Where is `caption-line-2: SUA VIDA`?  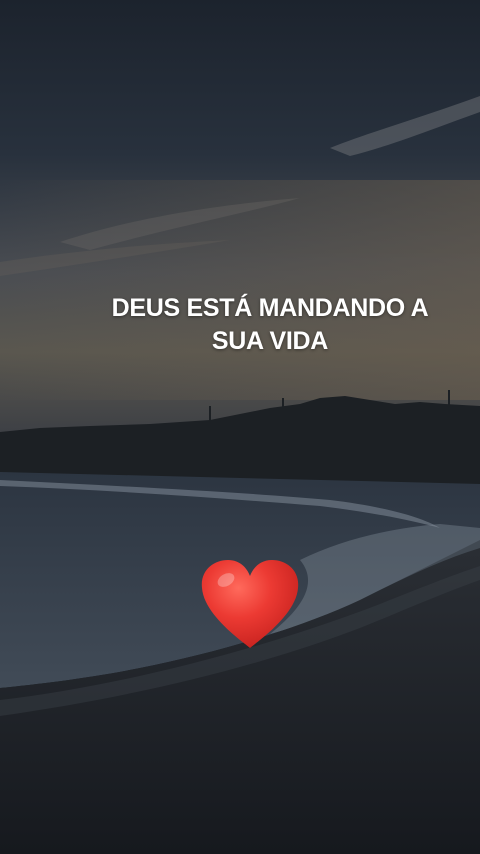 caption-line-2: SUA VIDA is located at coordinates (270, 341).